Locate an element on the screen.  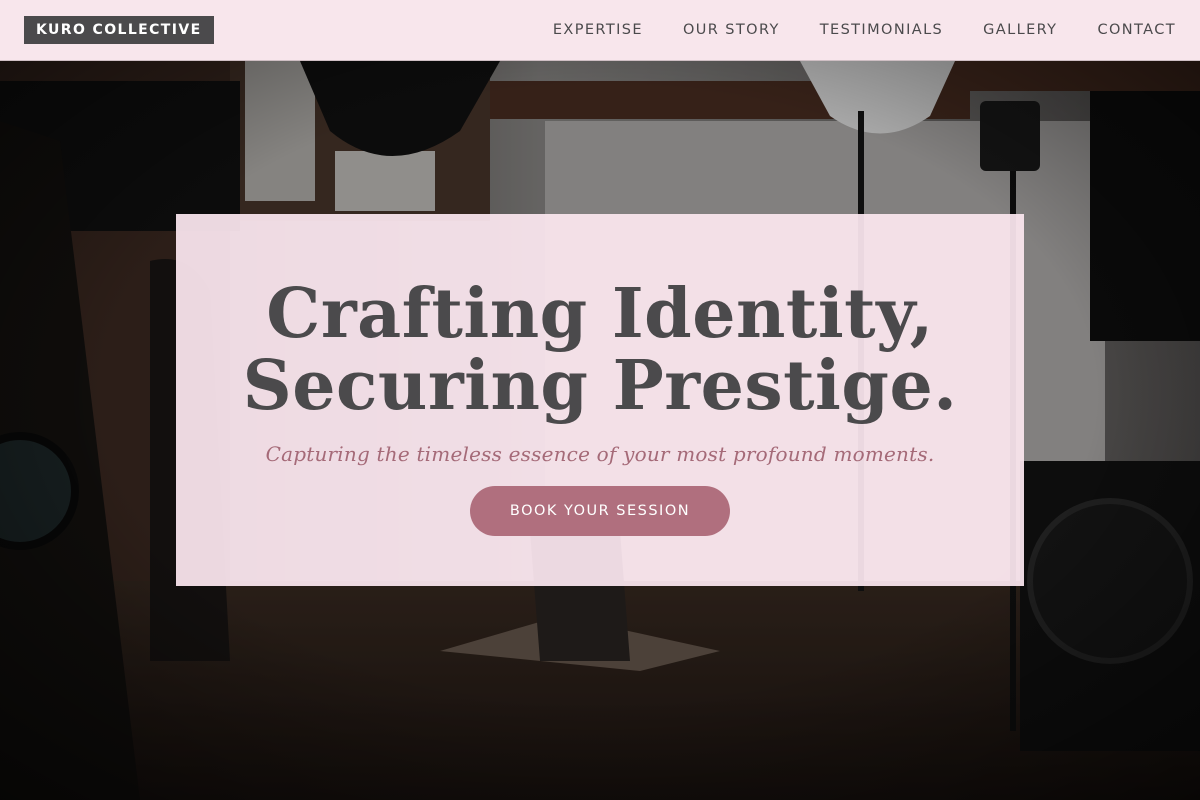
nav-item-testimonials: TESTIMONIALS is located at coordinates (881, 30).